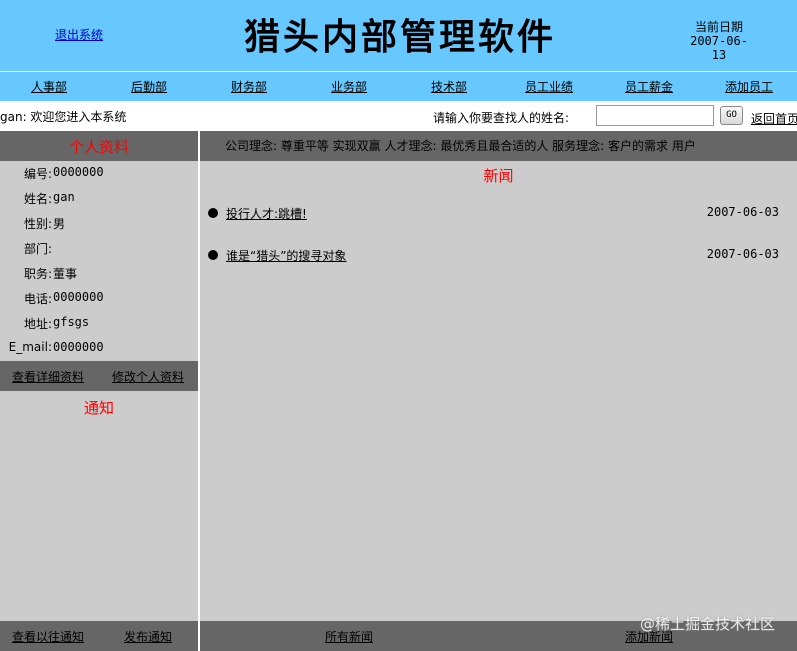  What do you see at coordinates (99, 325) in the screenshot?
I see `profile-field-address: 地址: gfsgs` at bounding box center [99, 325].